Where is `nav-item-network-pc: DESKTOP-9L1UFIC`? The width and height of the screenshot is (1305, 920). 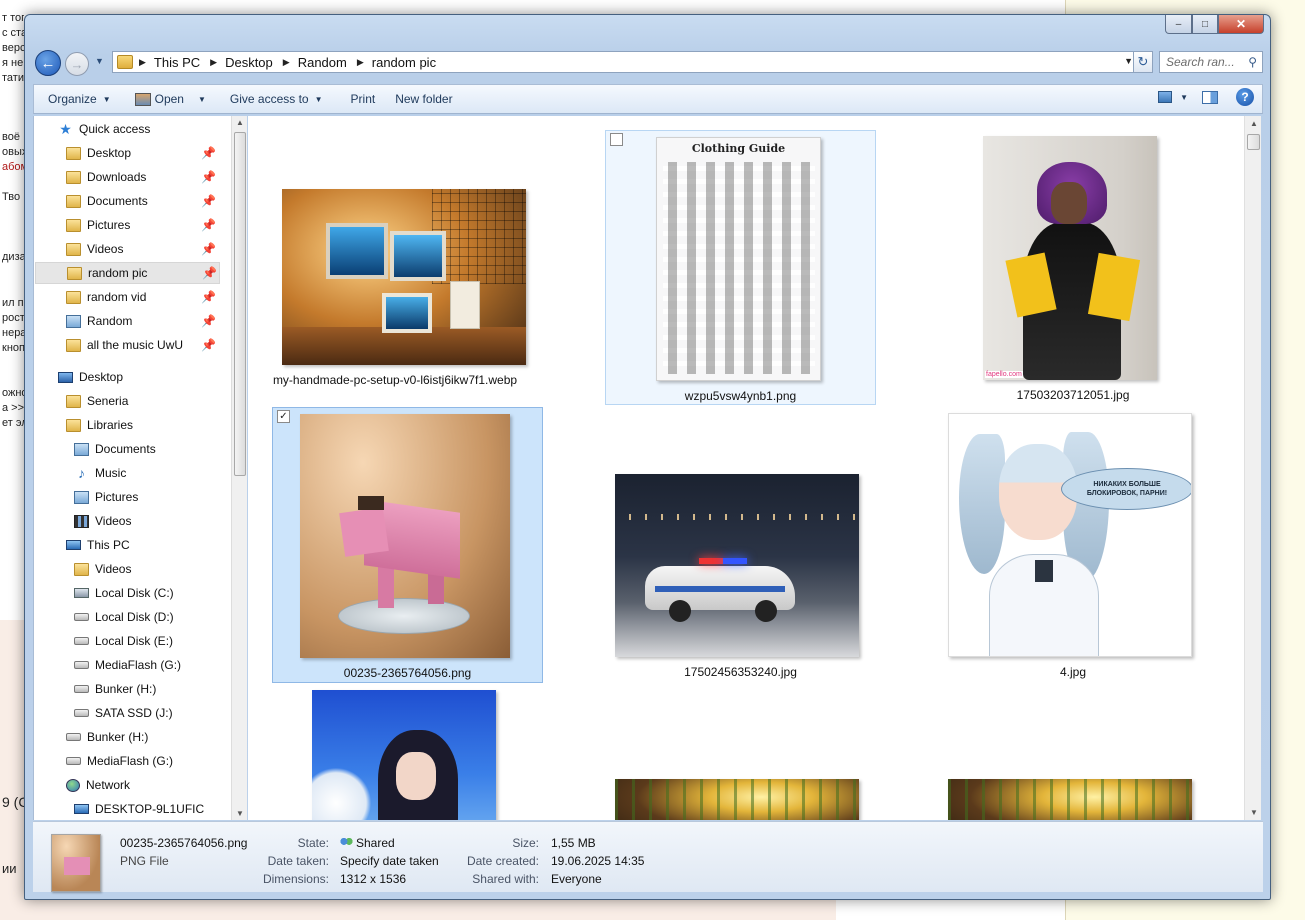
nav-item-network-pc: DESKTOP-9L1UFIC is located at coordinates (139, 809).